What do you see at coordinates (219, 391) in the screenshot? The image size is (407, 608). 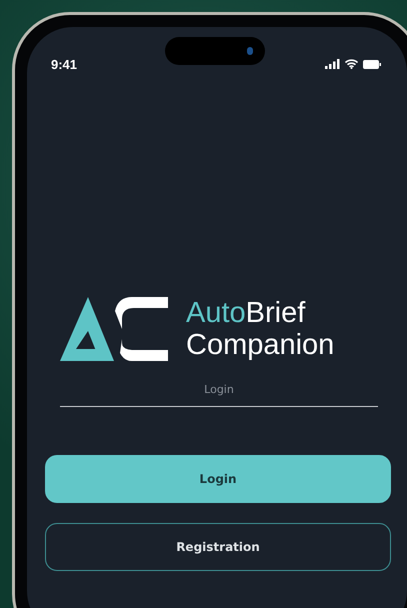 I see `login-field: Login` at bounding box center [219, 391].